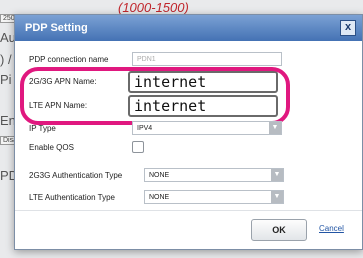 Image resolution: width=363 pixels, height=258 pixels. Describe the element at coordinates (145, 128) in the screenshot. I see `ip-type-value: IPV4` at that location.